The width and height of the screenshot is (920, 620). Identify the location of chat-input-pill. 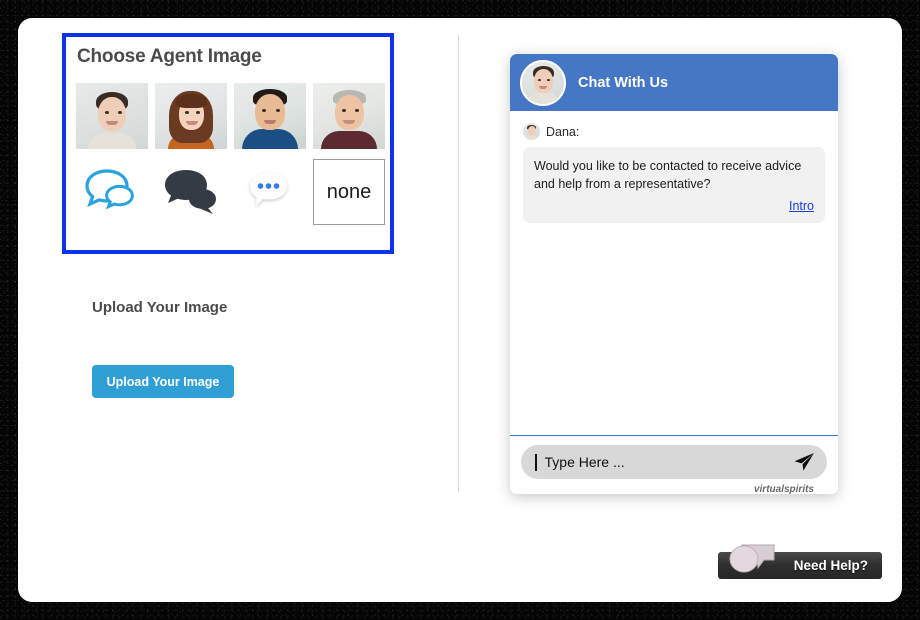
(674, 462).